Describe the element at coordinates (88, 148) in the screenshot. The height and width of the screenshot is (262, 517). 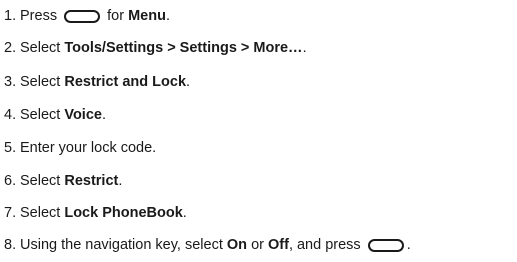
I see `step-text: Enter your lock code.` at that location.